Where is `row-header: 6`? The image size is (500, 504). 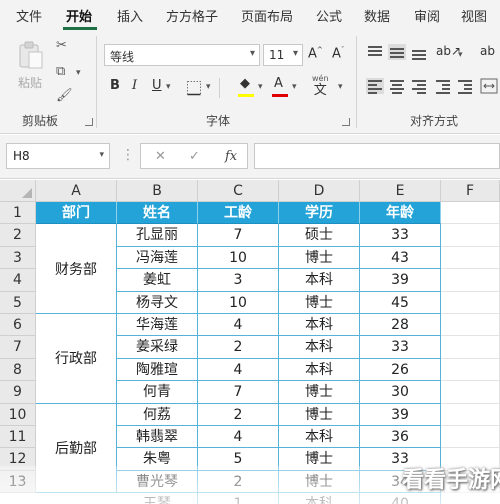
row-header: 6 is located at coordinates (18, 325).